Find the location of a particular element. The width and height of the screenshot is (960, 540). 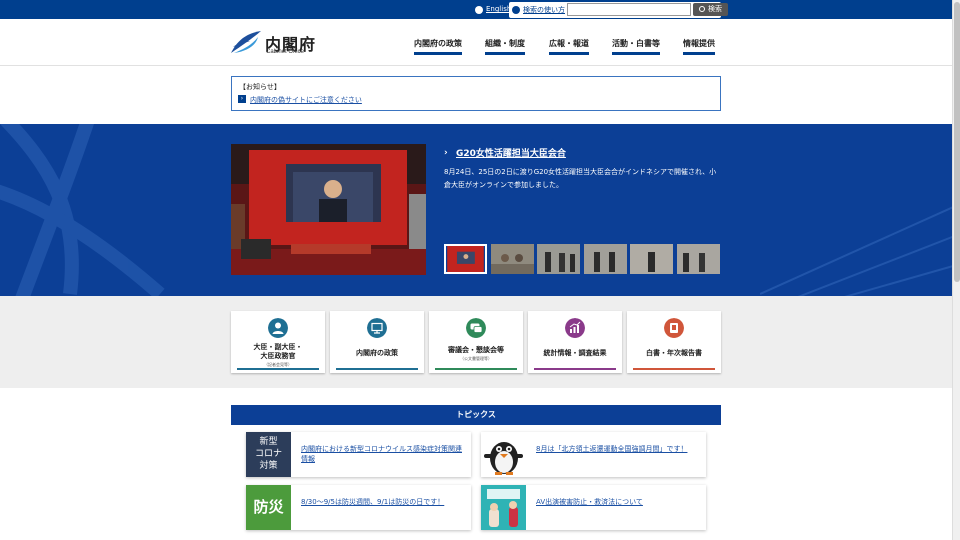

search-help-link: 検索の使い方 is located at coordinates (544, 10).